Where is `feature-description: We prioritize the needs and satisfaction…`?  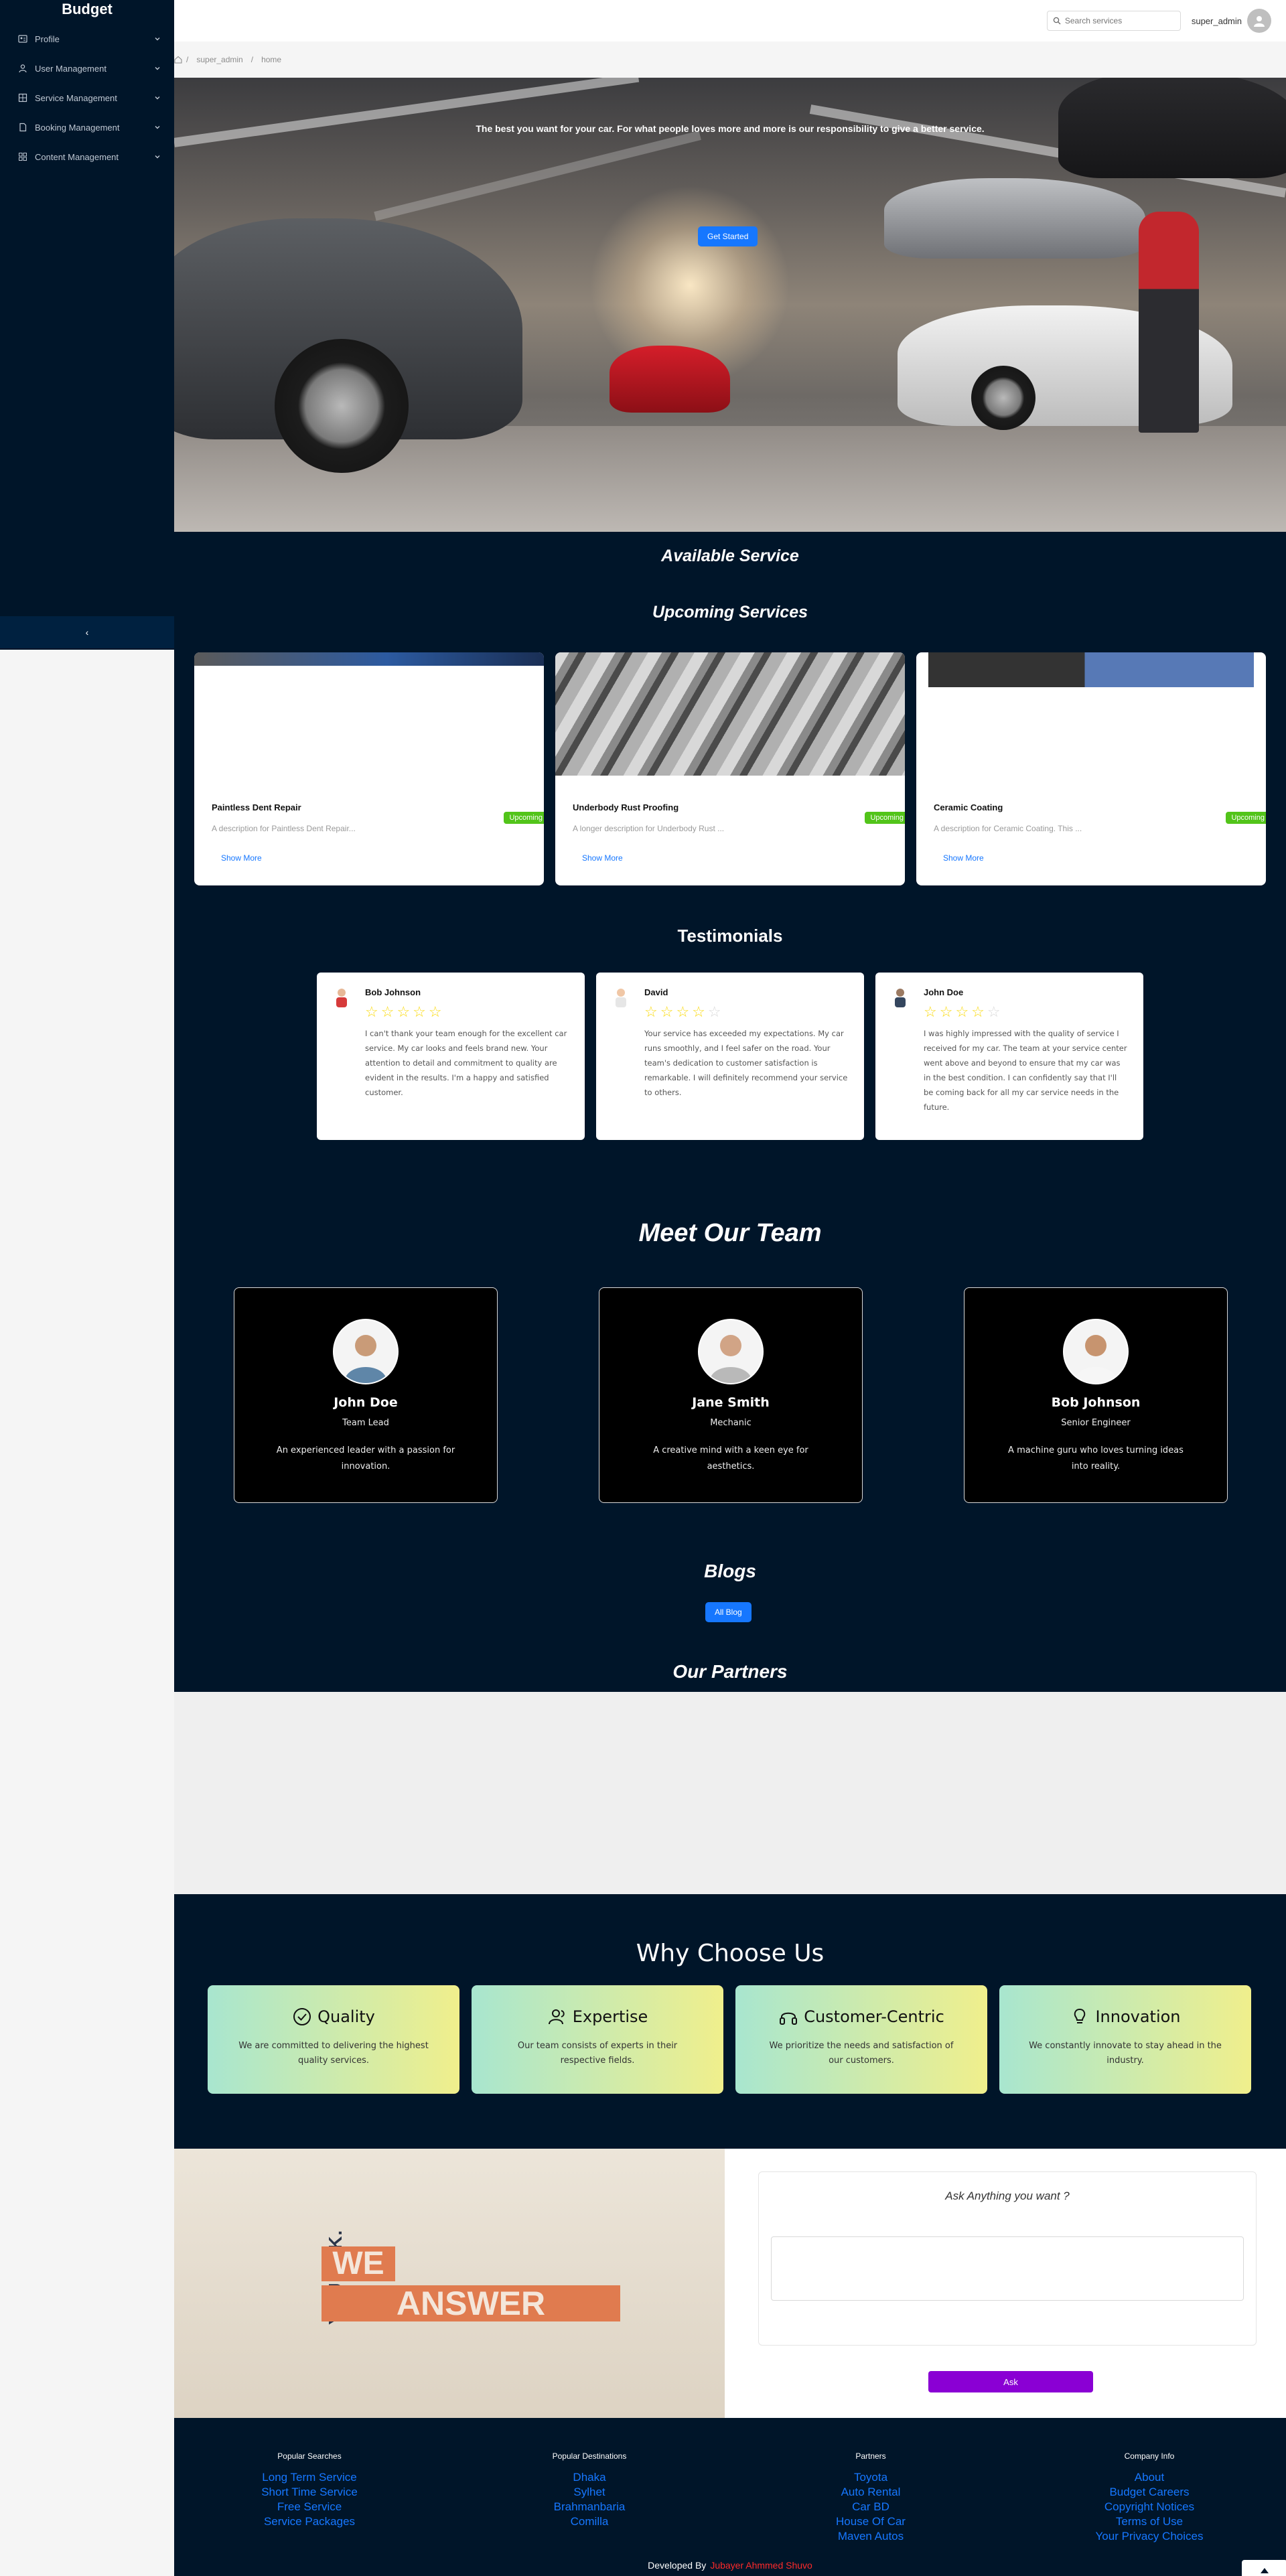
feature-description: We prioritize the needs and satisfaction… is located at coordinates (861, 2053).